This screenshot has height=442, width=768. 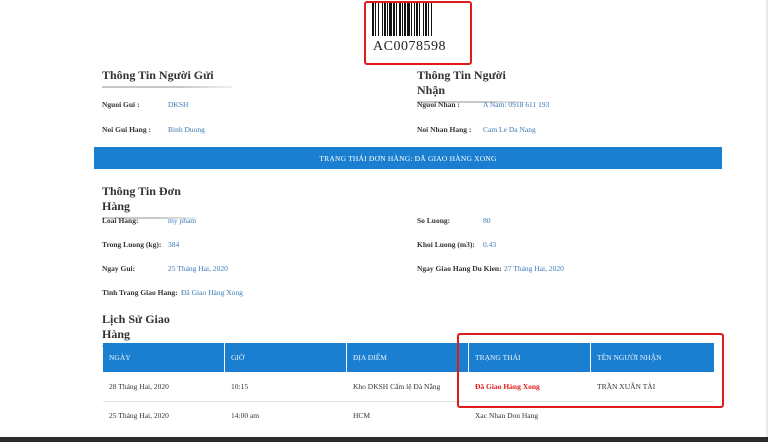 What do you see at coordinates (178, 104) in the screenshot?
I see `sender-name-value: DKSH` at bounding box center [178, 104].